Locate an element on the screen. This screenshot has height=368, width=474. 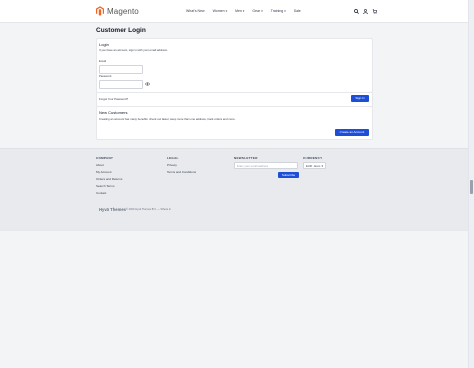
page-title: Customer Login is located at coordinates (121, 30).